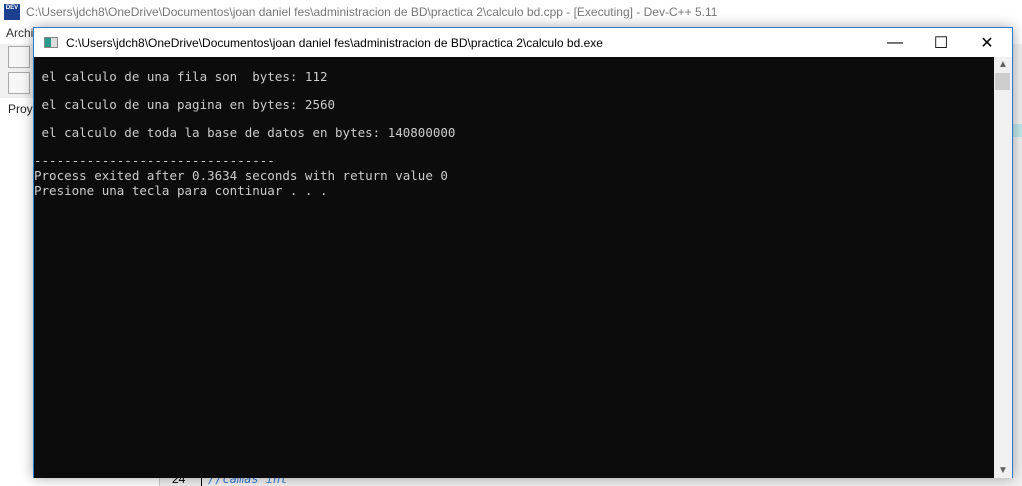 The image size is (1022, 486). I want to click on ide-project-tab: Proy, so click(17, 109).